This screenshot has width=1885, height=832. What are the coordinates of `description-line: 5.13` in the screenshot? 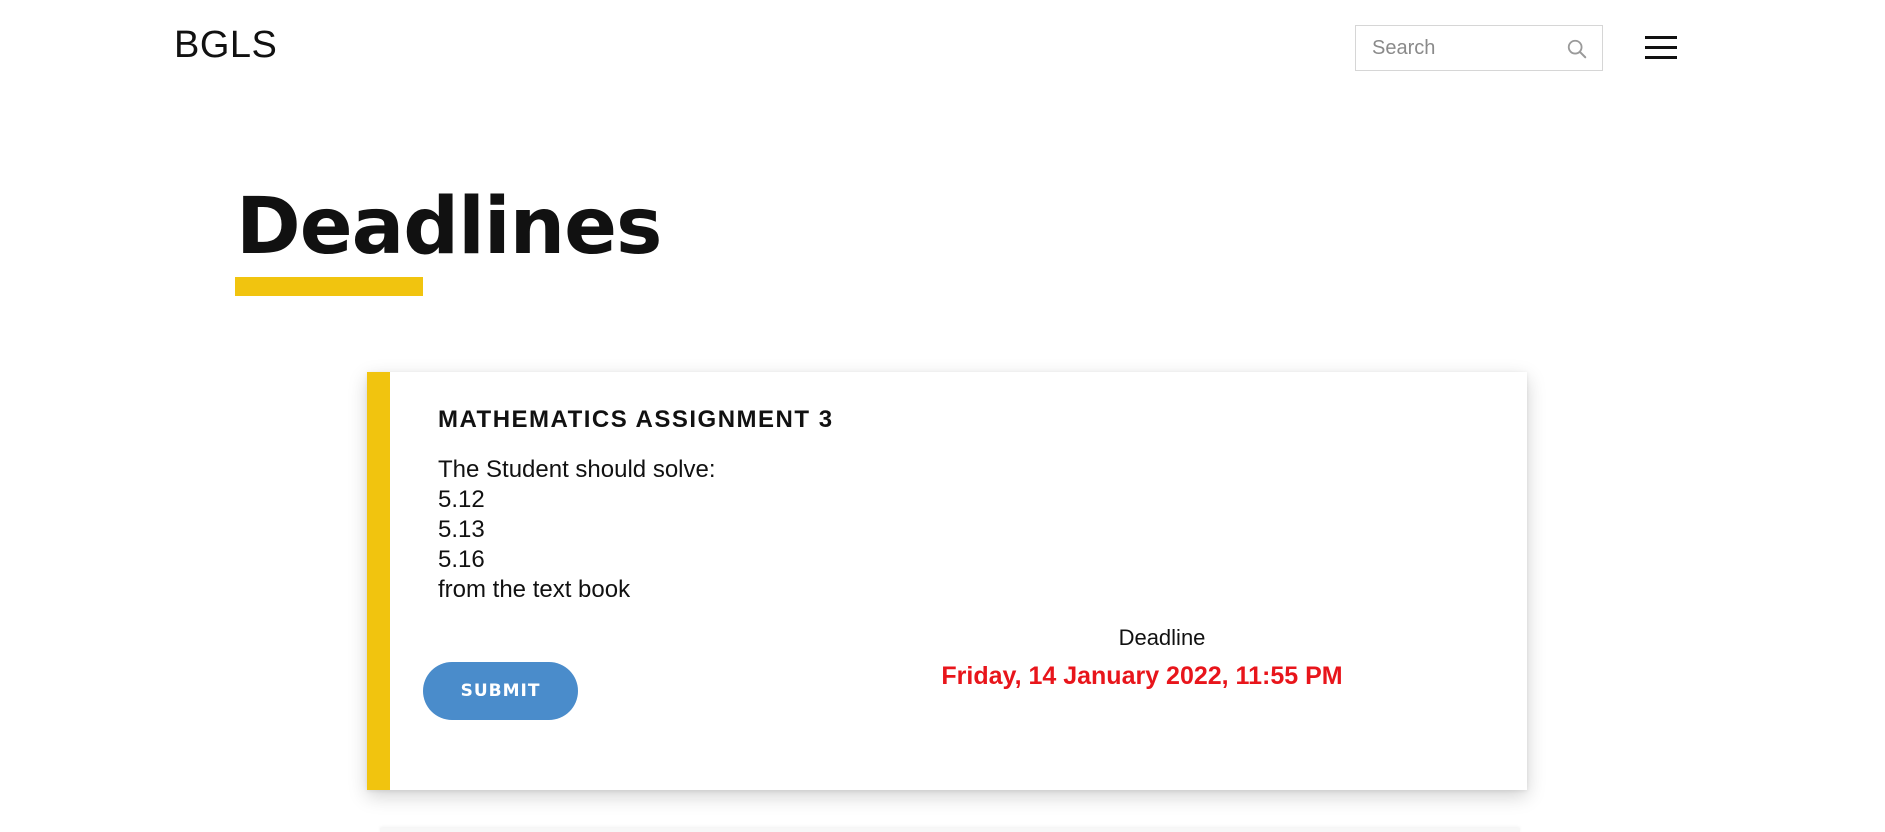 It's located at (461, 529).